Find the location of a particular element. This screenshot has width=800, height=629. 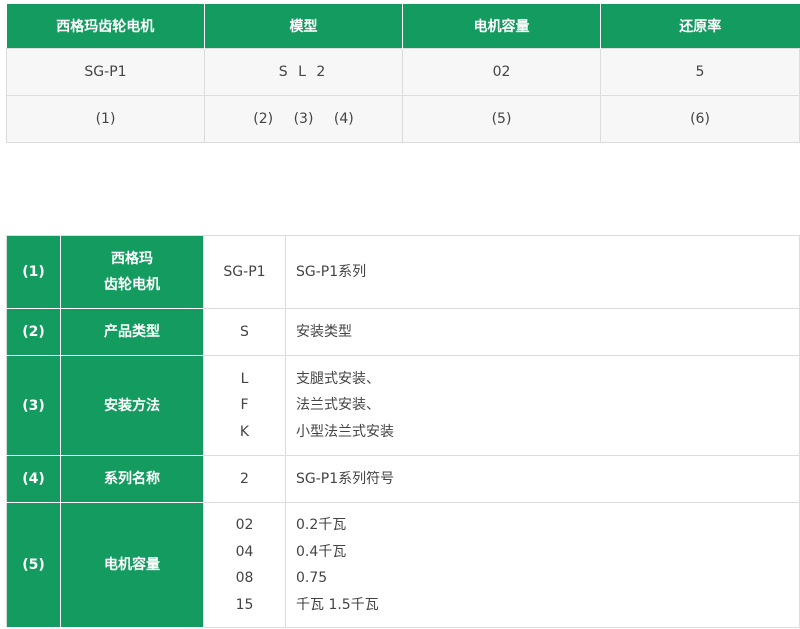

detail-row-name: 安装方法 is located at coordinates (132, 405).